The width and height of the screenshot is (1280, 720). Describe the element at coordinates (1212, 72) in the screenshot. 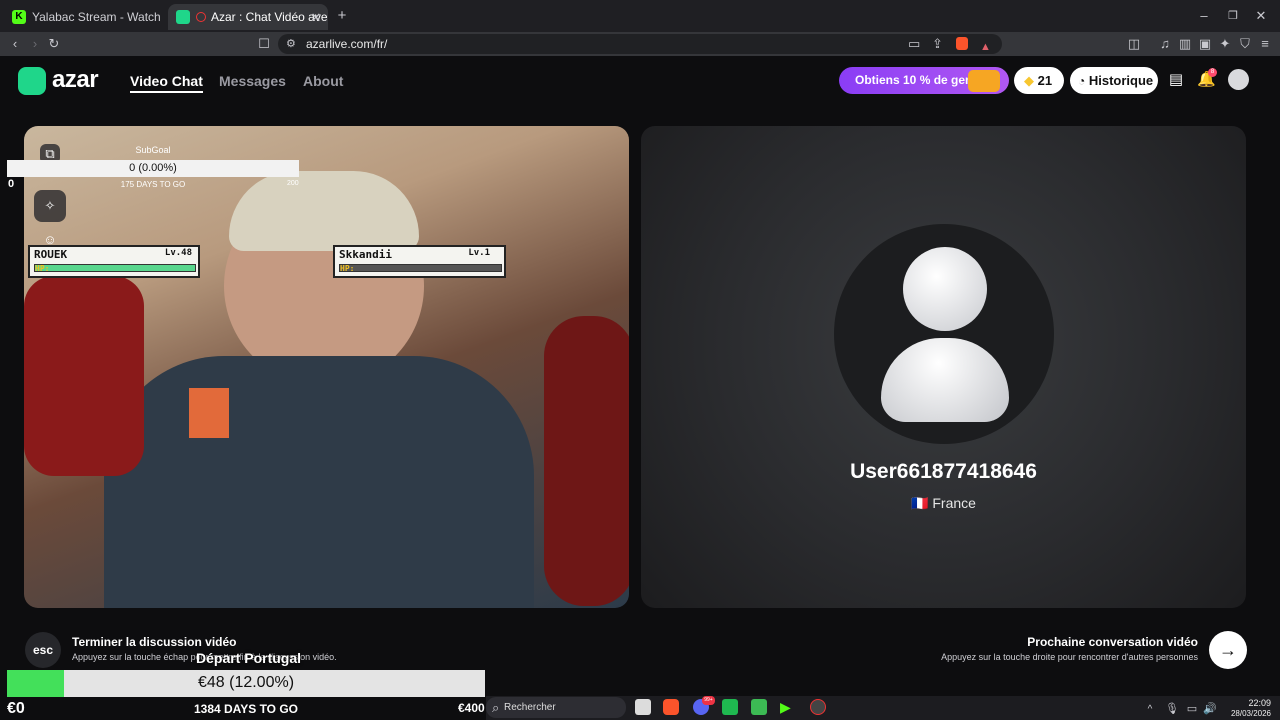

I see `notification-badge: 8` at that location.